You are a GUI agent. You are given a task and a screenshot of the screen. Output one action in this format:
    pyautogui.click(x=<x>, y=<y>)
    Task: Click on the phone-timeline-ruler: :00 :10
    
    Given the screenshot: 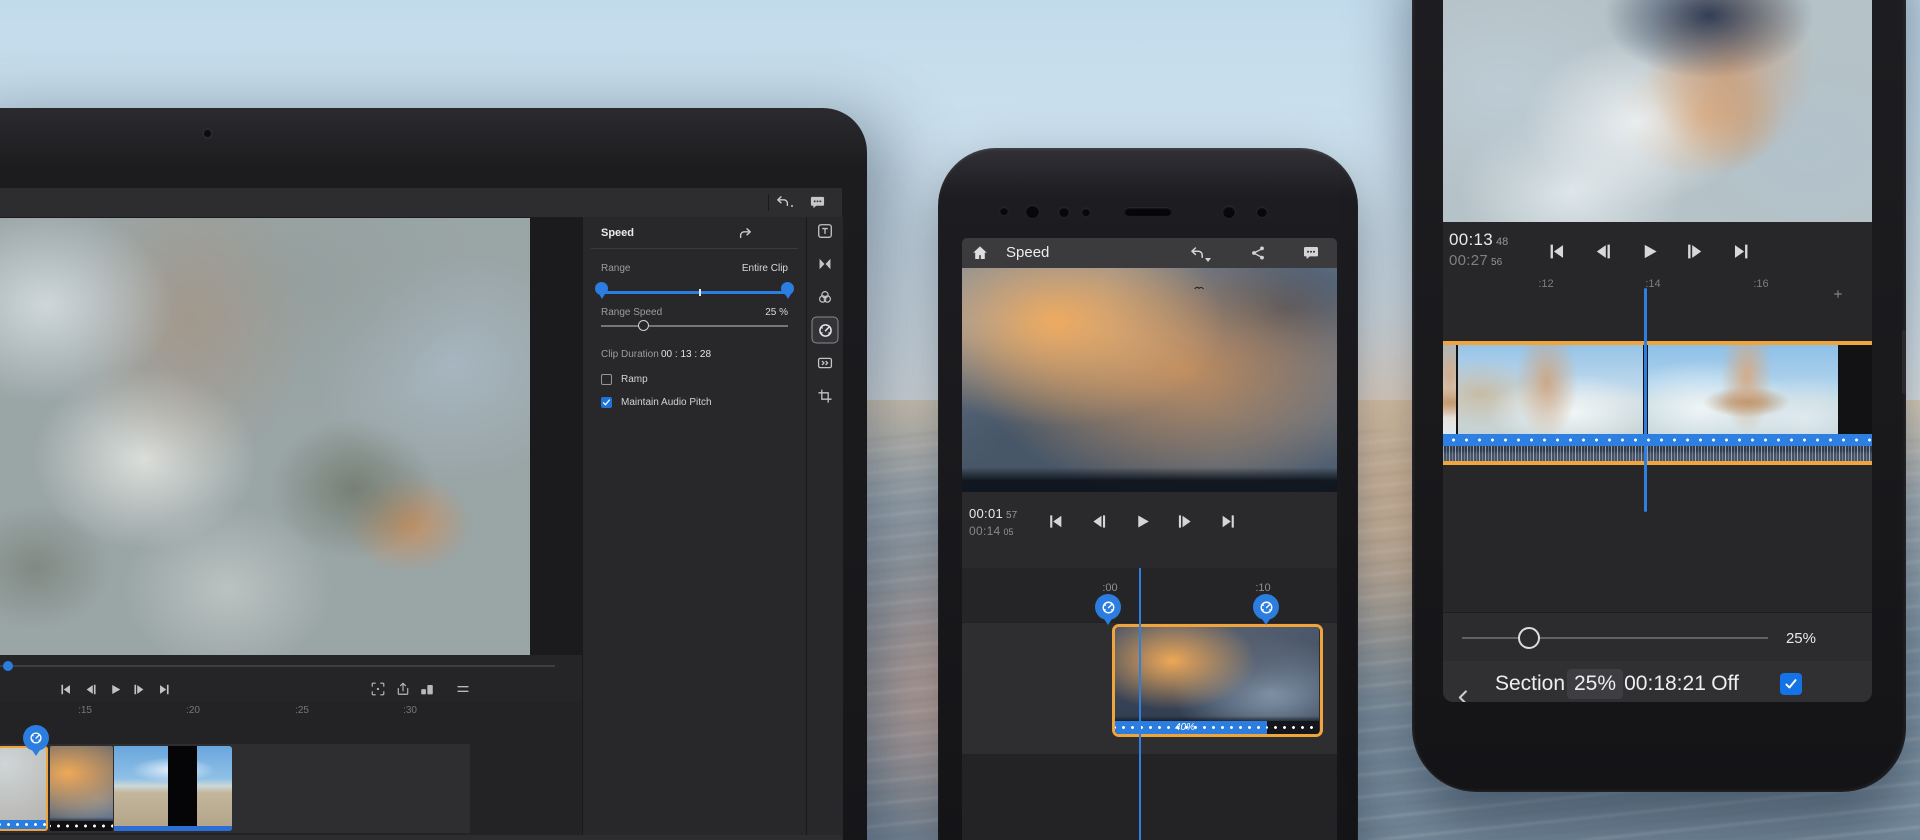 What is the action you would take?
    pyautogui.click(x=1149, y=595)
    